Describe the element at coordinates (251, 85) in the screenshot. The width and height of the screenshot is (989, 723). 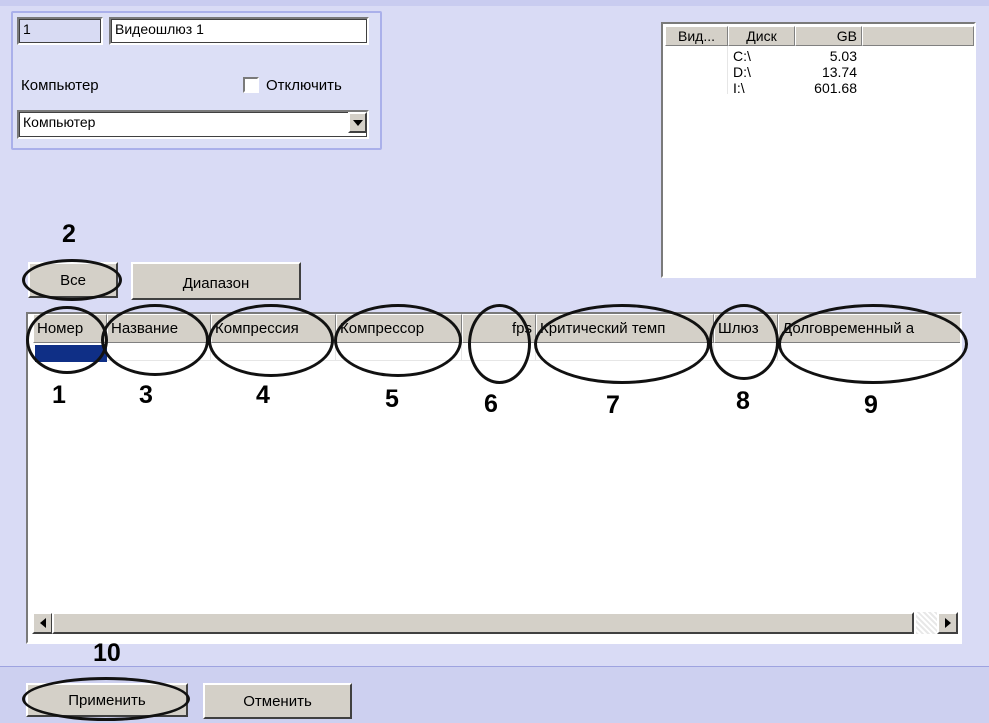
I see `disable-checkbox` at that location.